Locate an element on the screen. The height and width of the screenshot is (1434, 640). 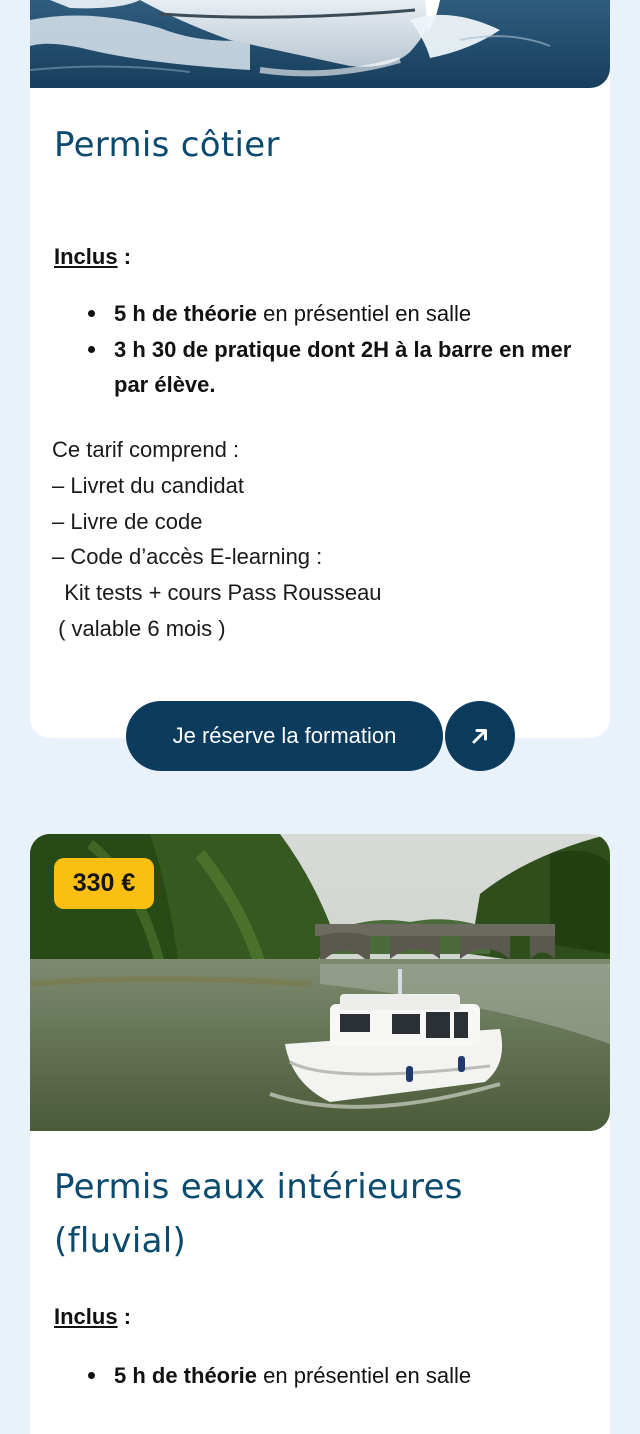
tarif-line: Ce tarif comprend : is located at coordinates (146, 449).